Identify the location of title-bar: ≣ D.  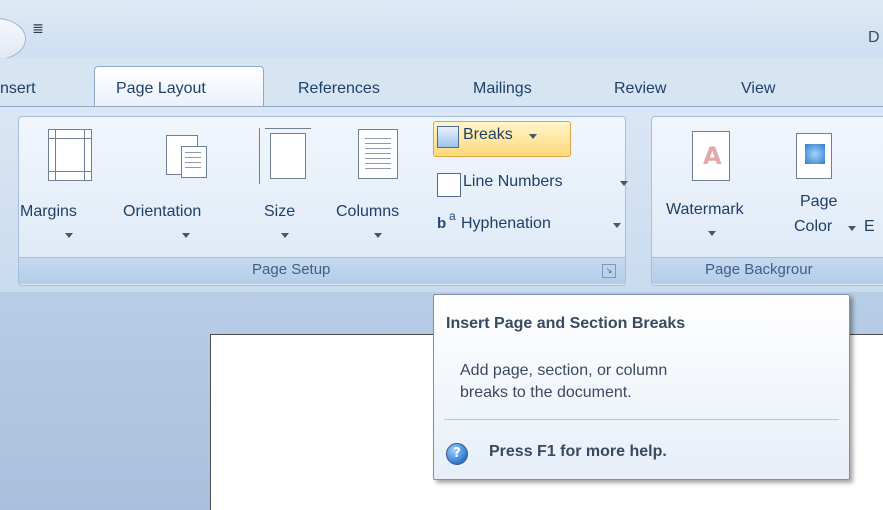
(441, 30).